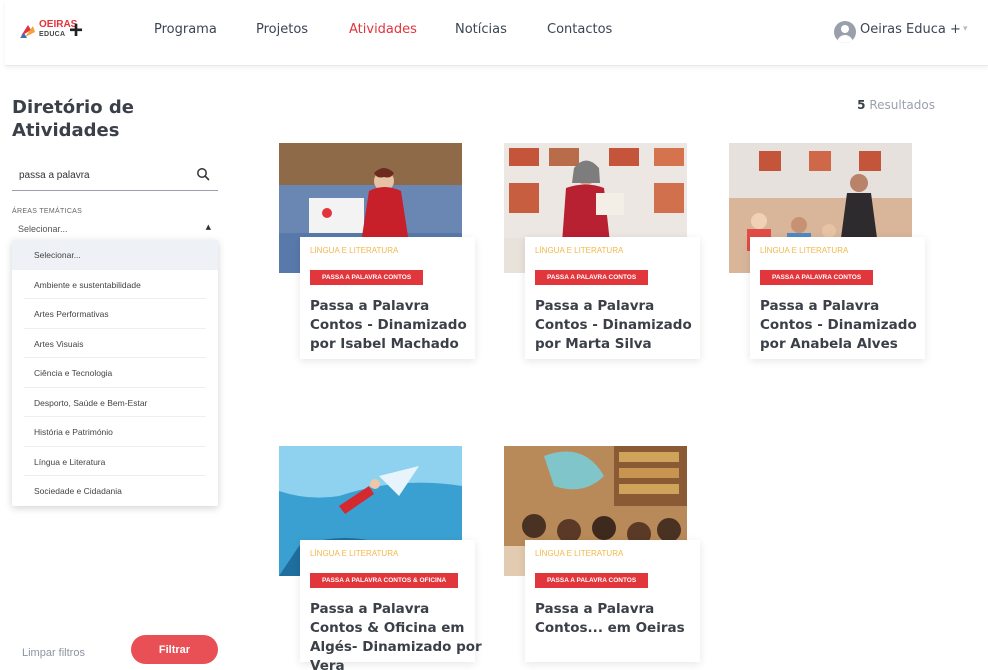 This screenshot has height=670, width=988. Describe the element at coordinates (910, 29) in the screenshot. I see `user-name: Oeiras Educa +` at that location.